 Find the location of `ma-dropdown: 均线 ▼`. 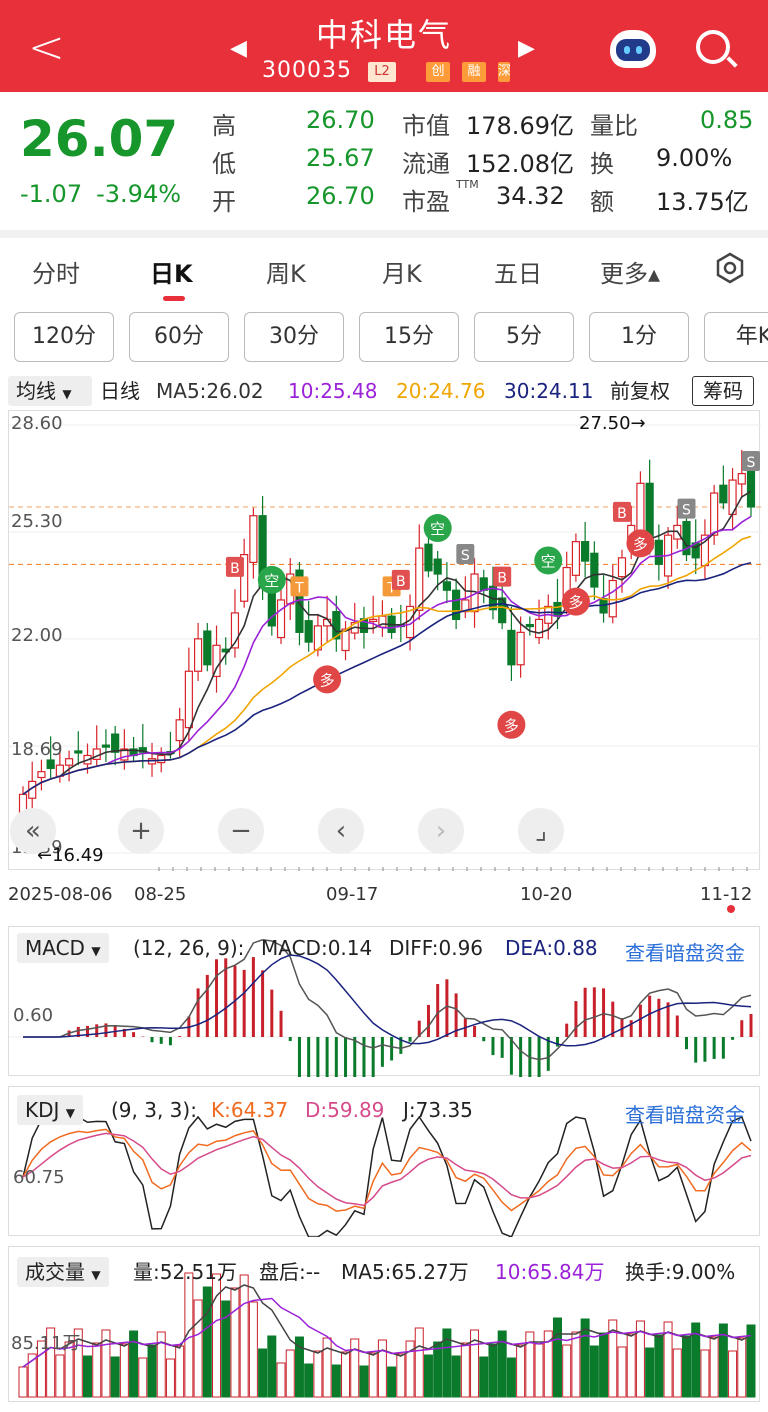

ma-dropdown: 均线 ▼ is located at coordinates (50, 391).